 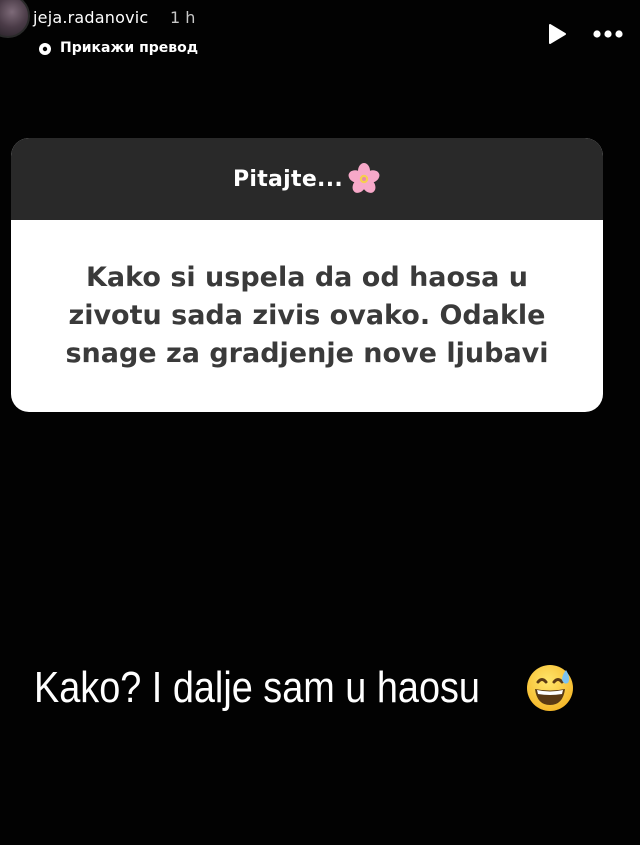 I want to click on more-options-button, so click(x=608, y=34).